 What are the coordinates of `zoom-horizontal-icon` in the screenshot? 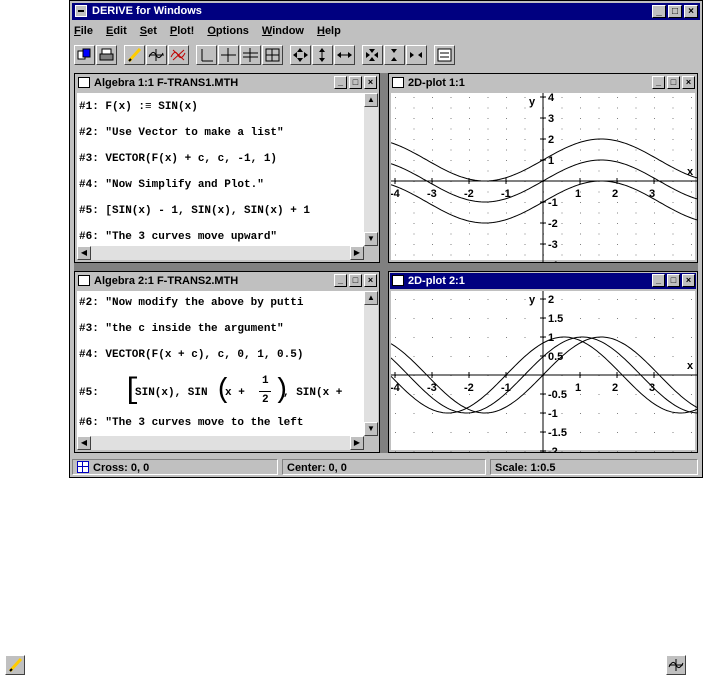 It's located at (344, 55).